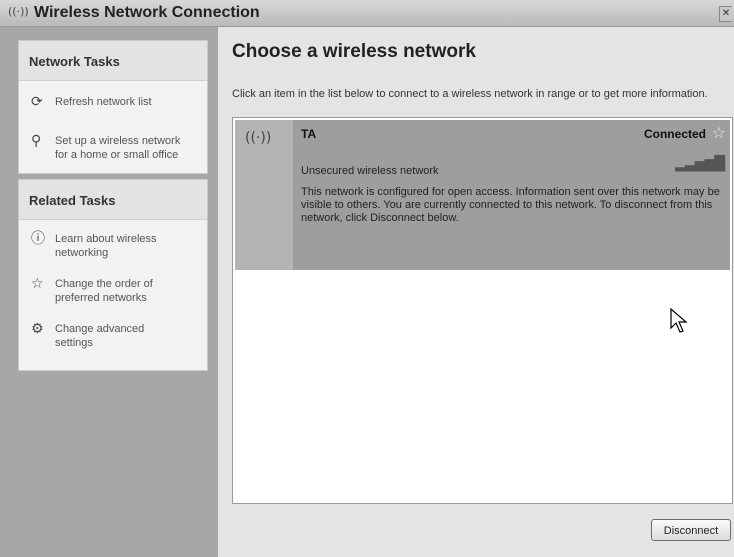 This screenshot has height=557, width=734. I want to click on close-icon: ✕, so click(725, 14).